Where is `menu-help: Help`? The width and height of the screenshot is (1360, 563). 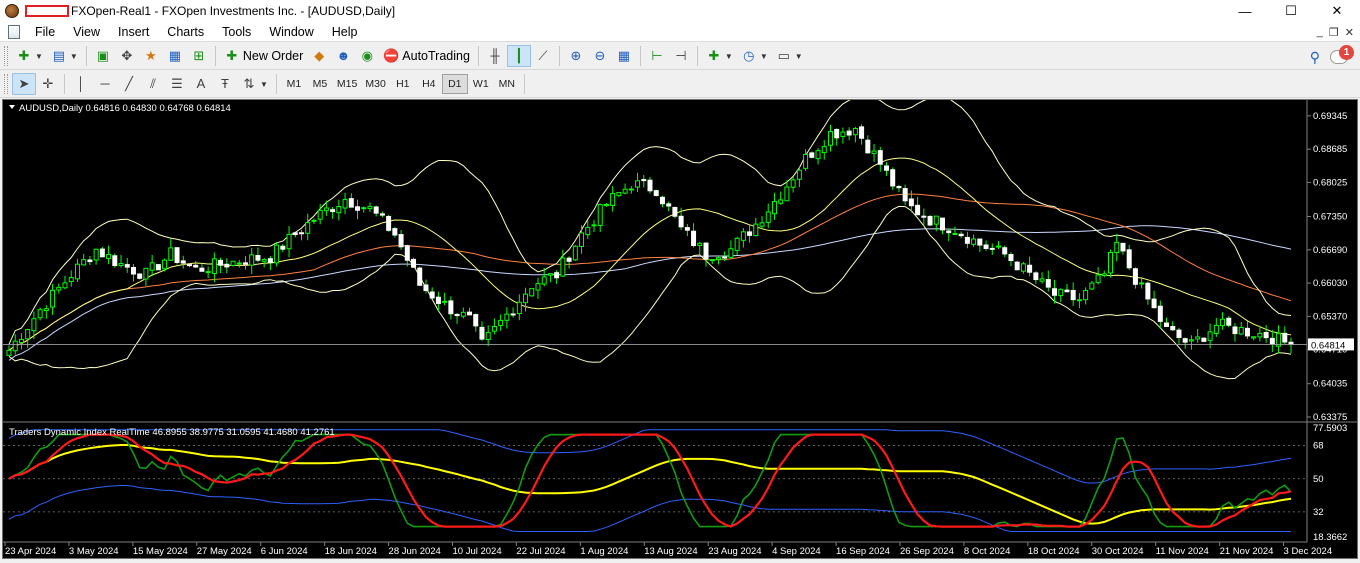
menu-help: Help is located at coordinates (345, 32).